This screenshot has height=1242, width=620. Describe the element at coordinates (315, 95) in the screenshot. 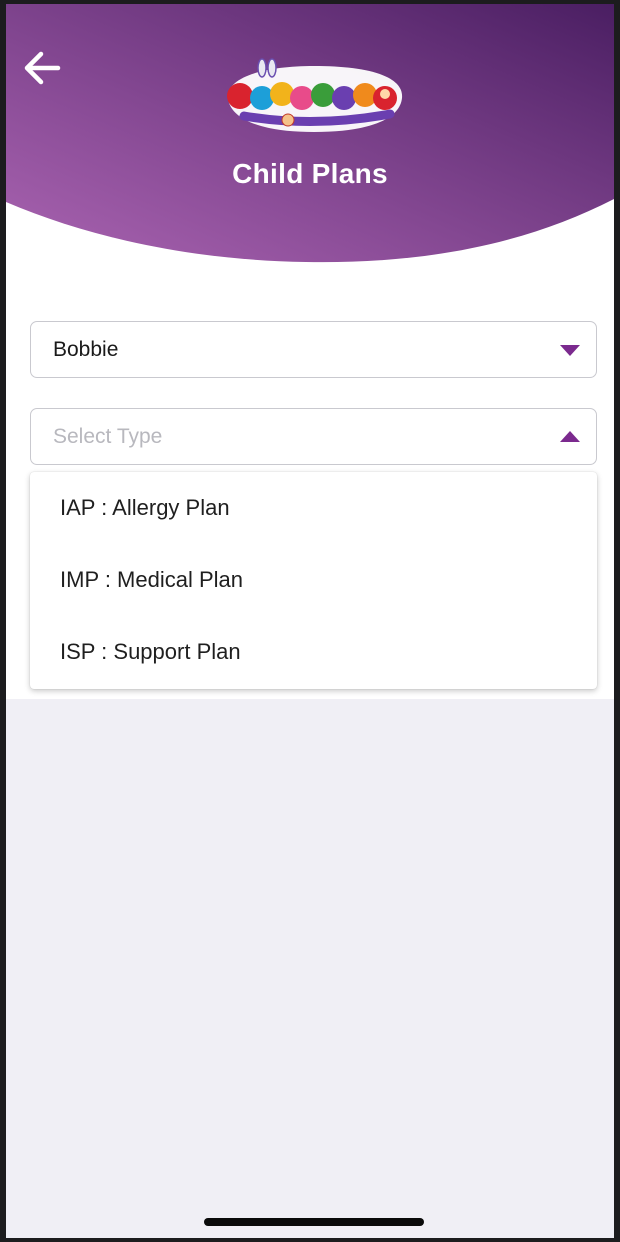

I see `lullaboo-logo` at that location.